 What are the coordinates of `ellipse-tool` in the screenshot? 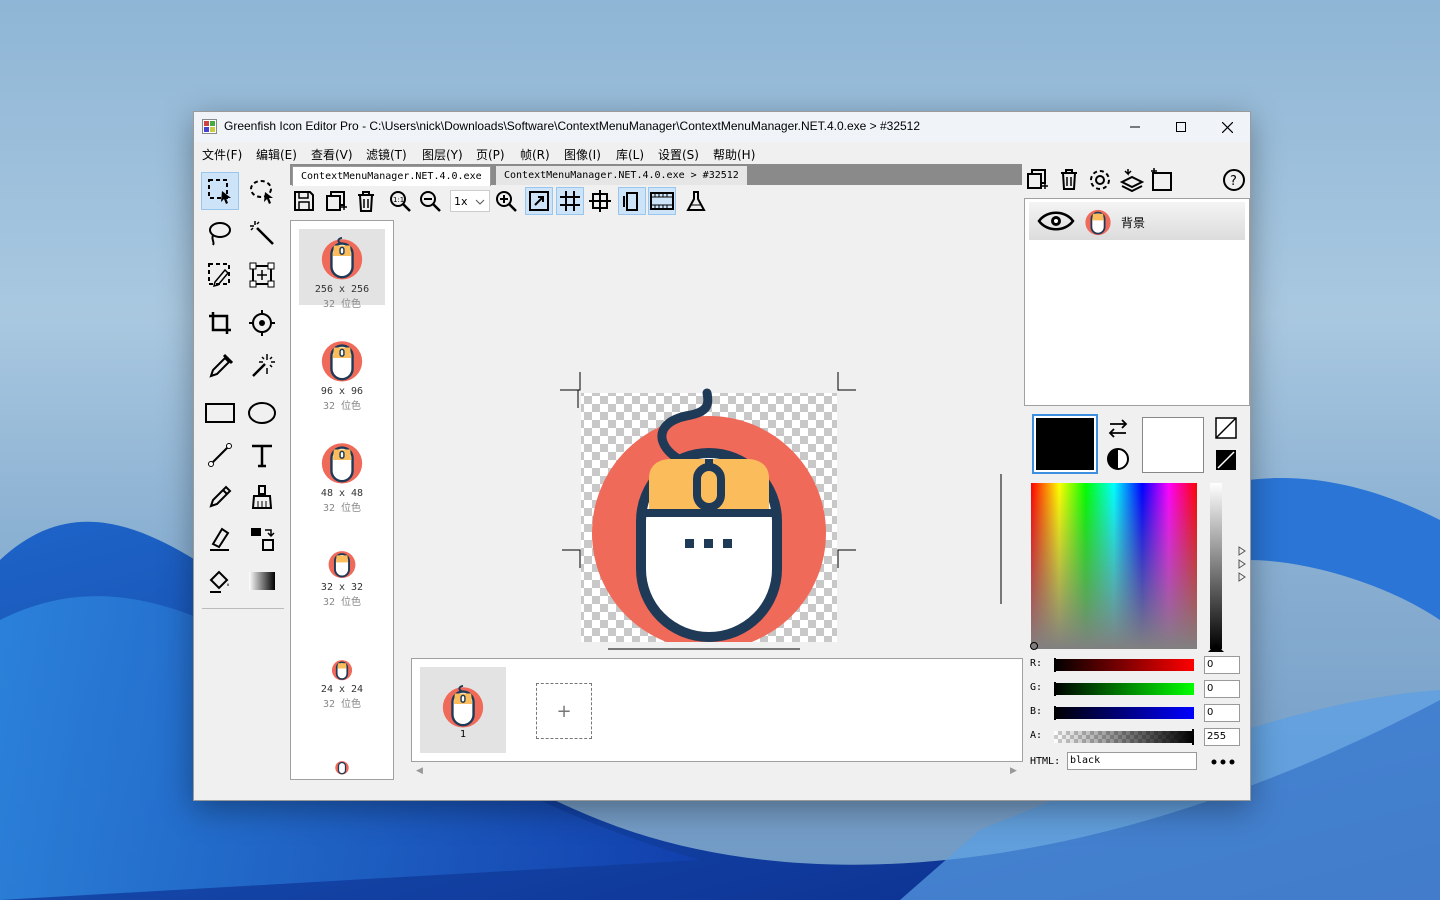 It's located at (262, 413).